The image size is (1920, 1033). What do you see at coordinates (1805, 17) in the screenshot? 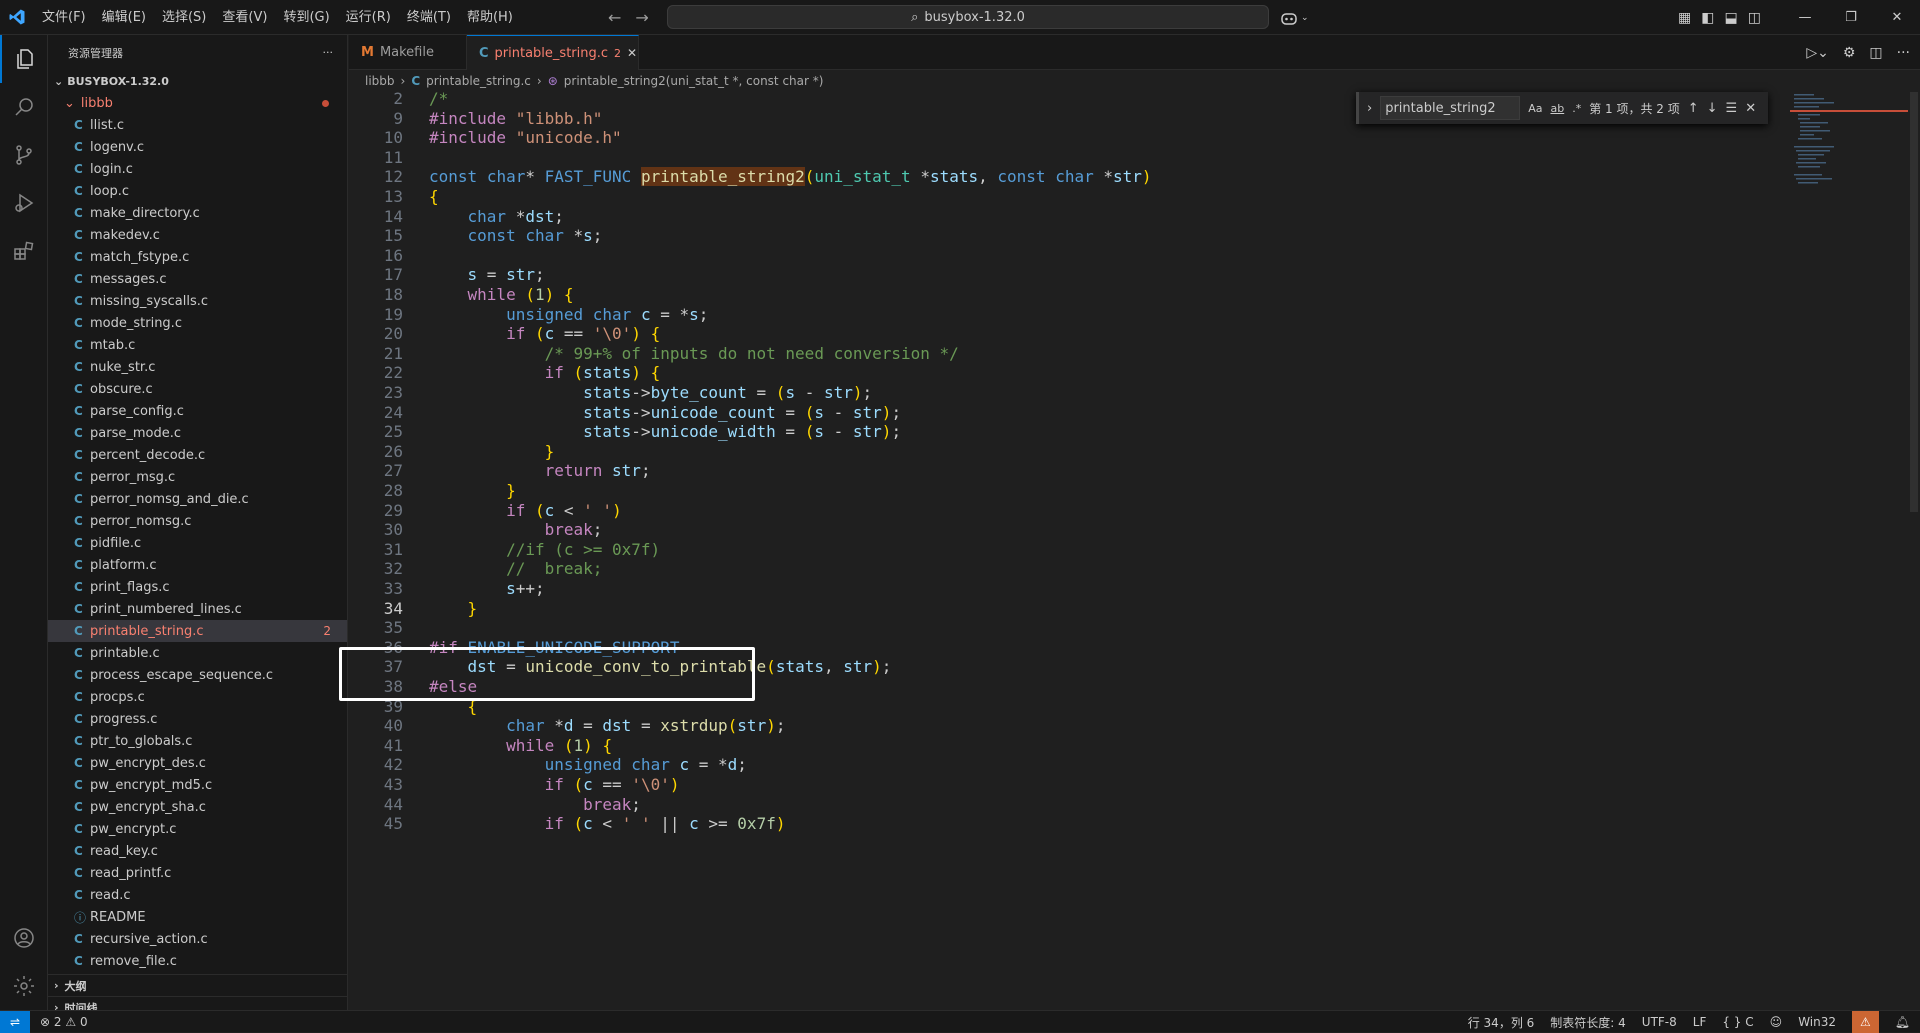
I see `minimize-icon: —` at bounding box center [1805, 17].